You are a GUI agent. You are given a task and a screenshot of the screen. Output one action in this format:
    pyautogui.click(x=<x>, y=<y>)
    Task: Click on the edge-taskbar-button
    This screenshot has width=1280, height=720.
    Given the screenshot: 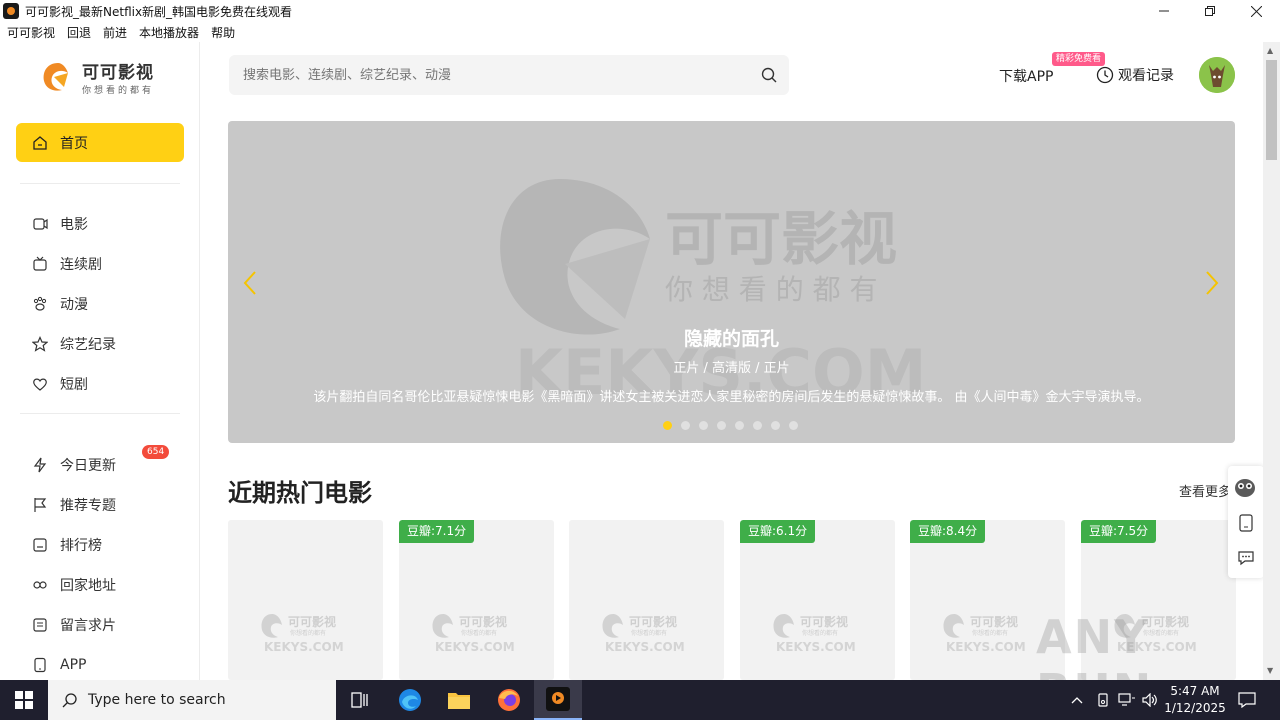 What is the action you would take?
    pyautogui.click(x=410, y=700)
    